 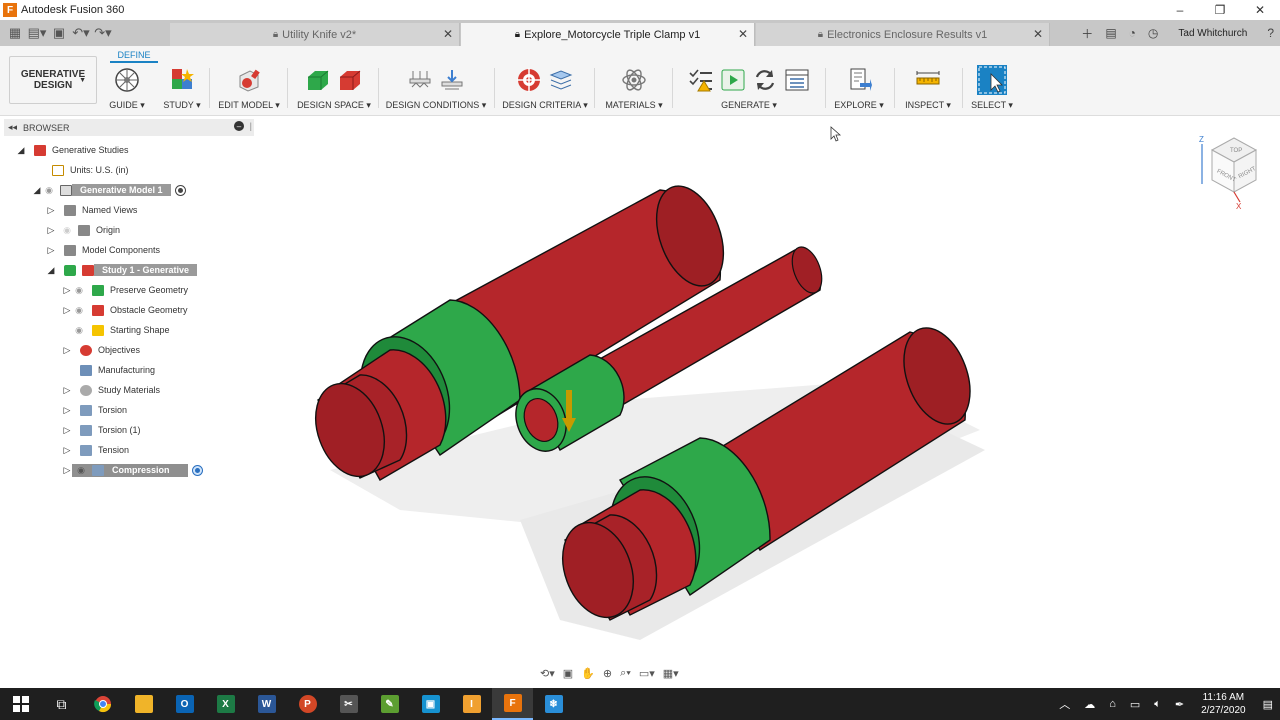 What do you see at coordinates (607, 673) in the screenshot?
I see `zoom-icon: ⊕` at bounding box center [607, 673].